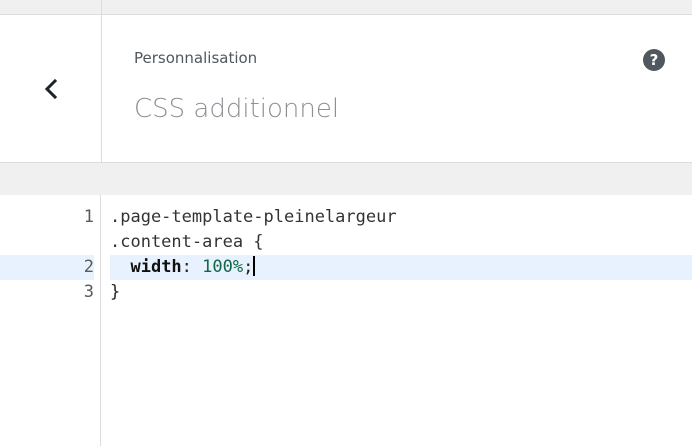  Describe the element at coordinates (192, 267) in the screenshot. I see `css-colon: :` at that location.